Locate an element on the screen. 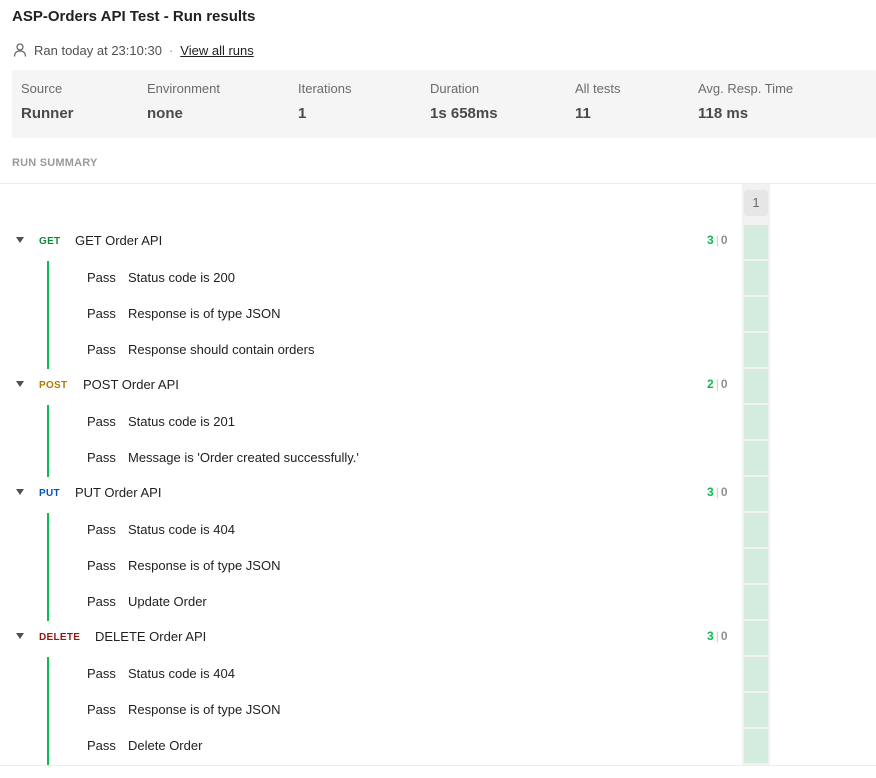  stat-value: 11 is located at coordinates (583, 113).